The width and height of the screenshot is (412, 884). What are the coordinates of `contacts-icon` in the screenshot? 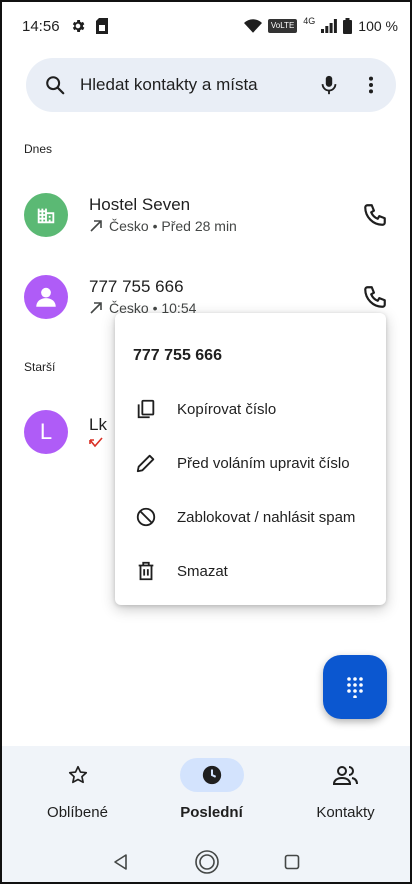 It's located at (345, 775).